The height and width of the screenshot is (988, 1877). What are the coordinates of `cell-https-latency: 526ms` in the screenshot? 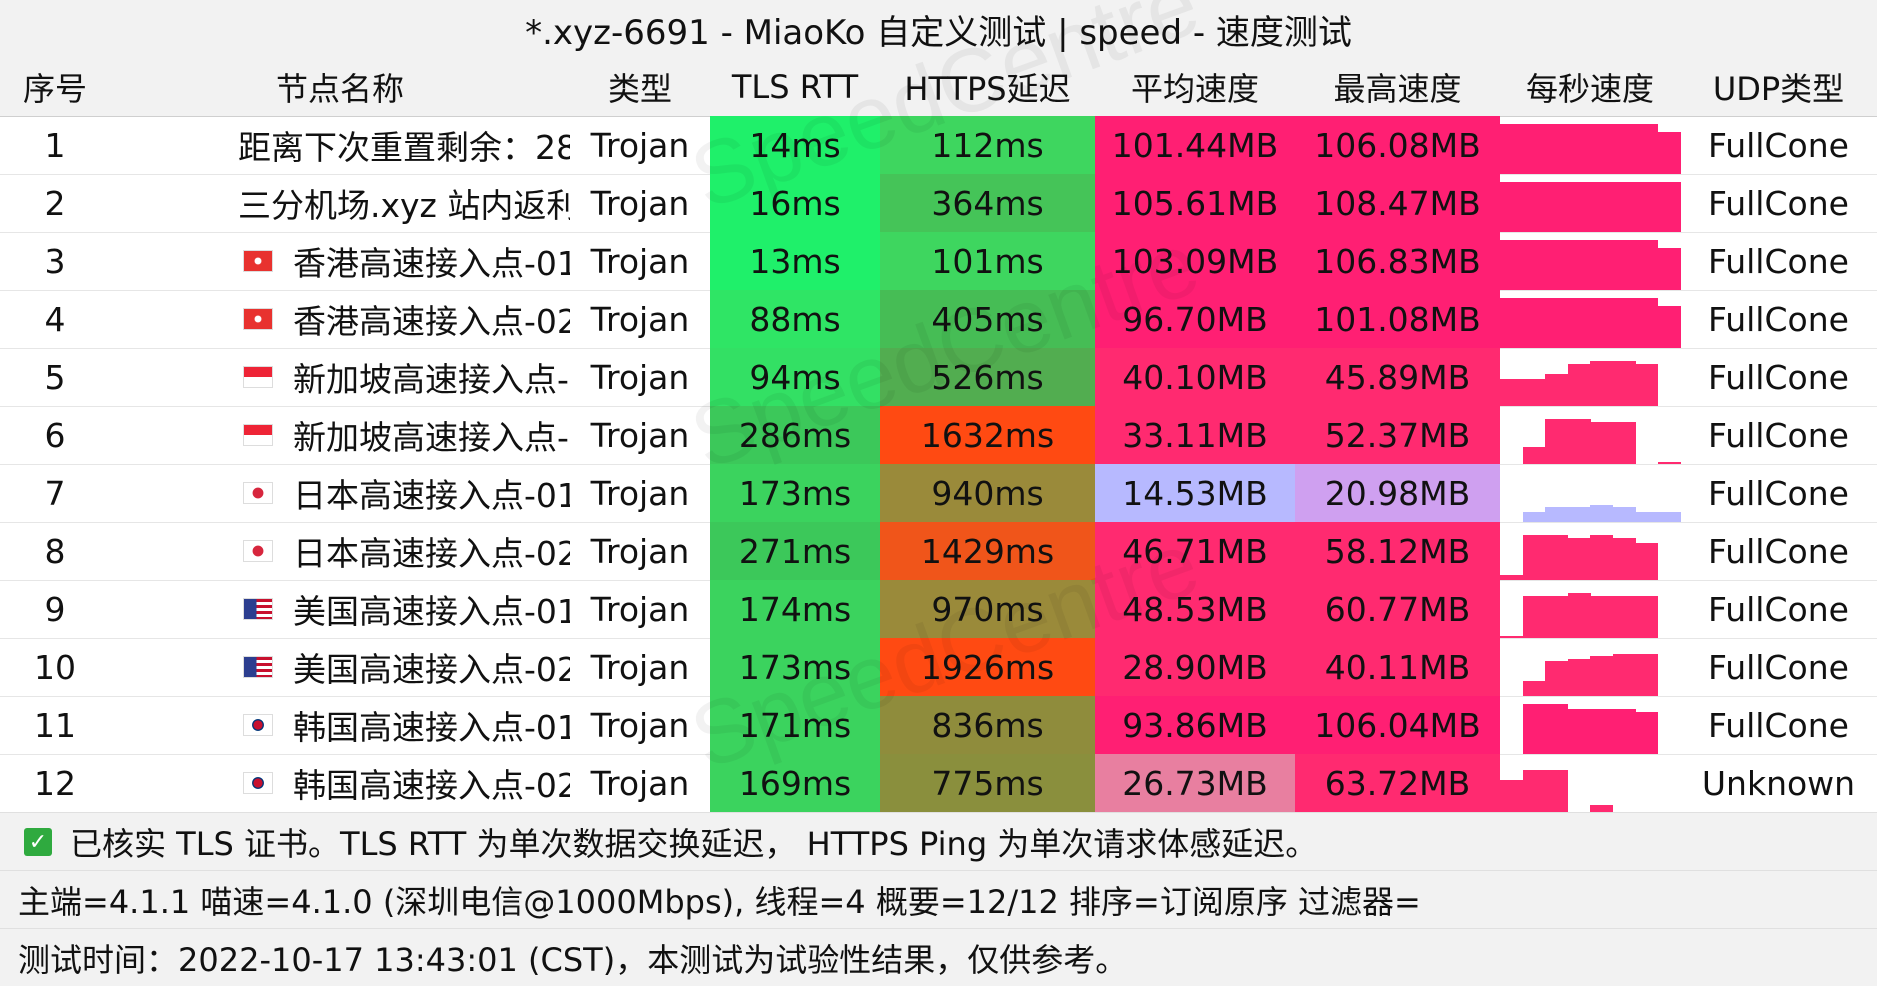 It's located at (987, 377).